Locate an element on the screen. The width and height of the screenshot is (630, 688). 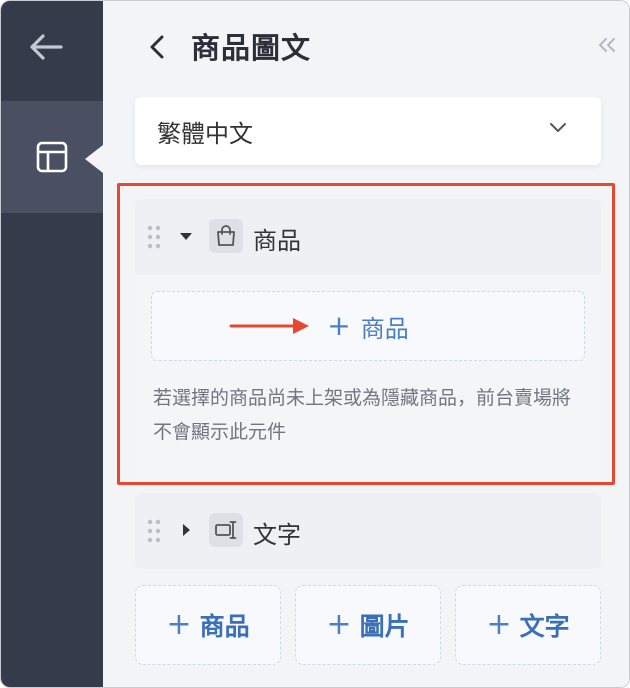
text-cursor-icon is located at coordinates (226, 530).